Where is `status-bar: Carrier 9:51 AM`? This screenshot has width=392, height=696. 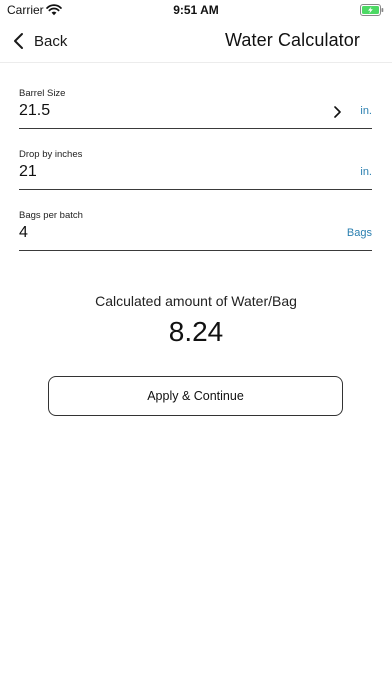 status-bar: Carrier 9:51 AM is located at coordinates (196, 10).